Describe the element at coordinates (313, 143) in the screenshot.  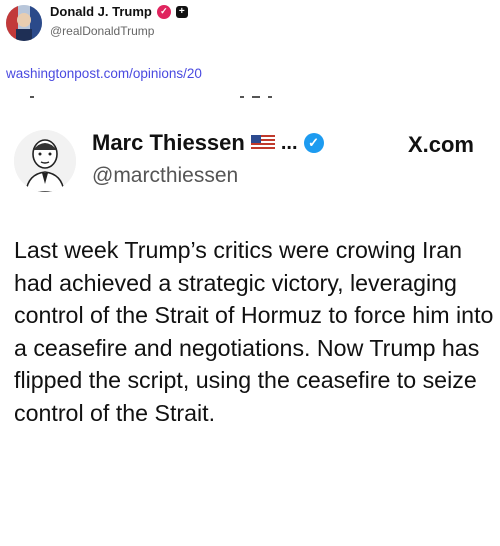
I see `blue-check-icon: ✓` at that location.